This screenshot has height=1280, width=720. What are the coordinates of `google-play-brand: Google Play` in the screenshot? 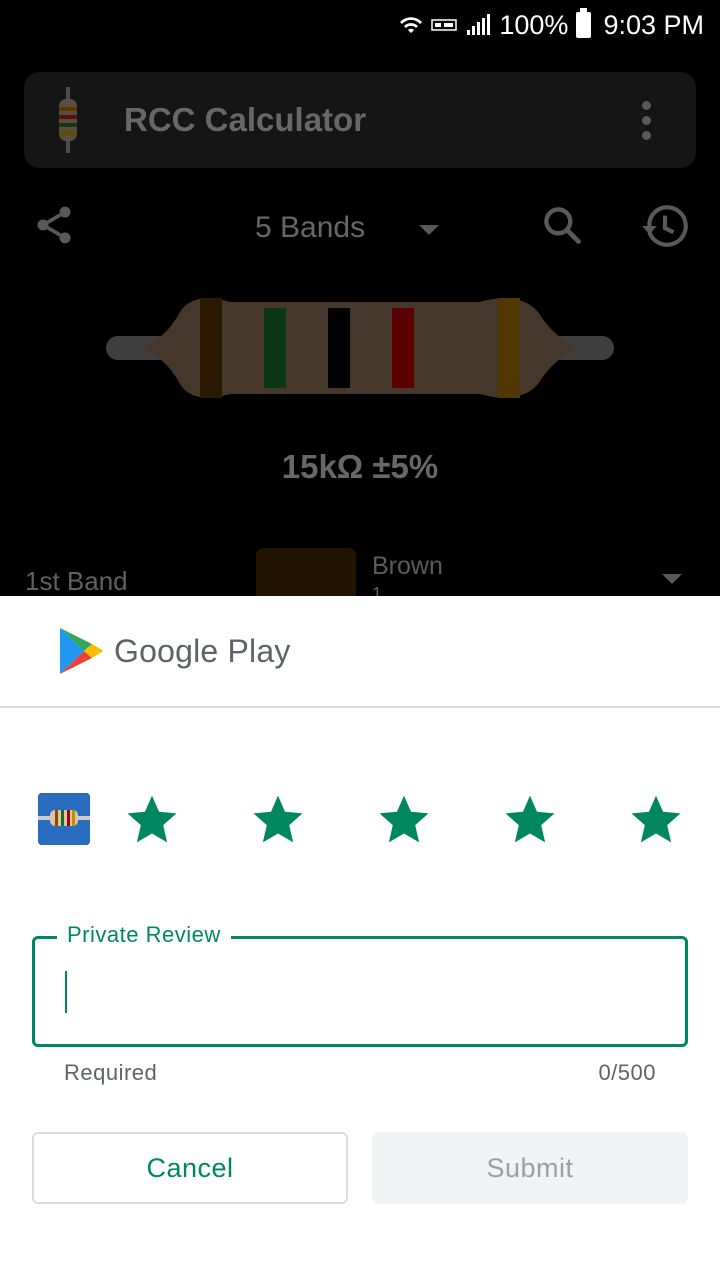 It's located at (202, 650).